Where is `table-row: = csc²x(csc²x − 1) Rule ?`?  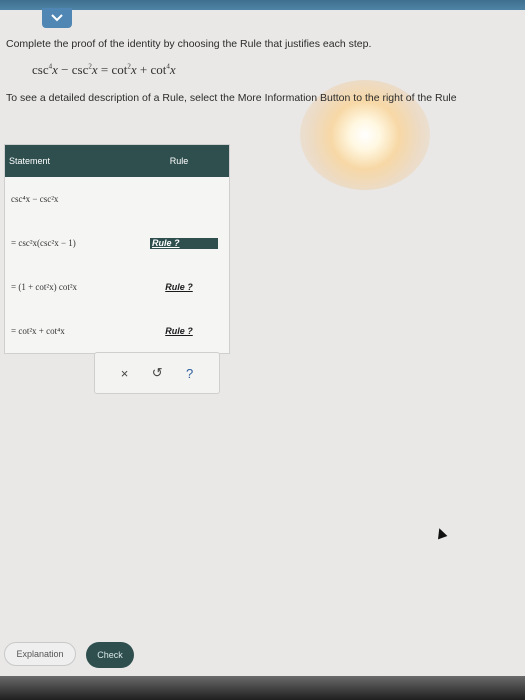
table-row: = csc²x(csc²x − 1) Rule ? is located at coordinates (117, 243).